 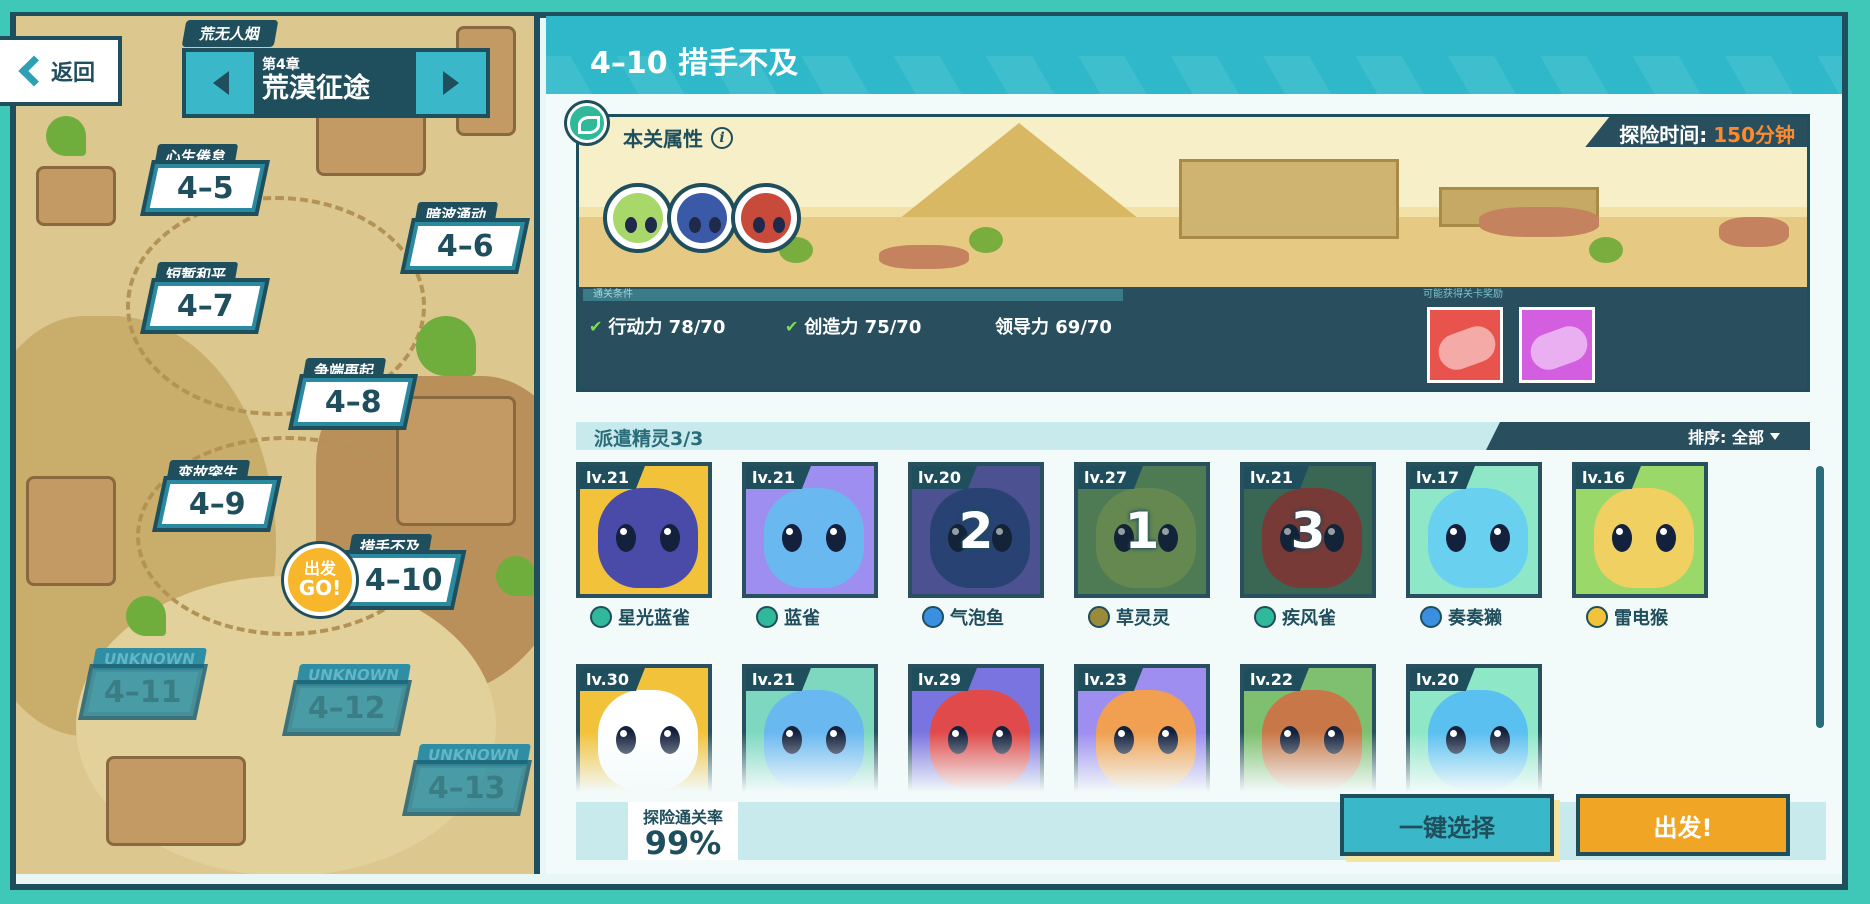 I want to click on pet-portrait: lv.20, so click(x=1474, y=728).